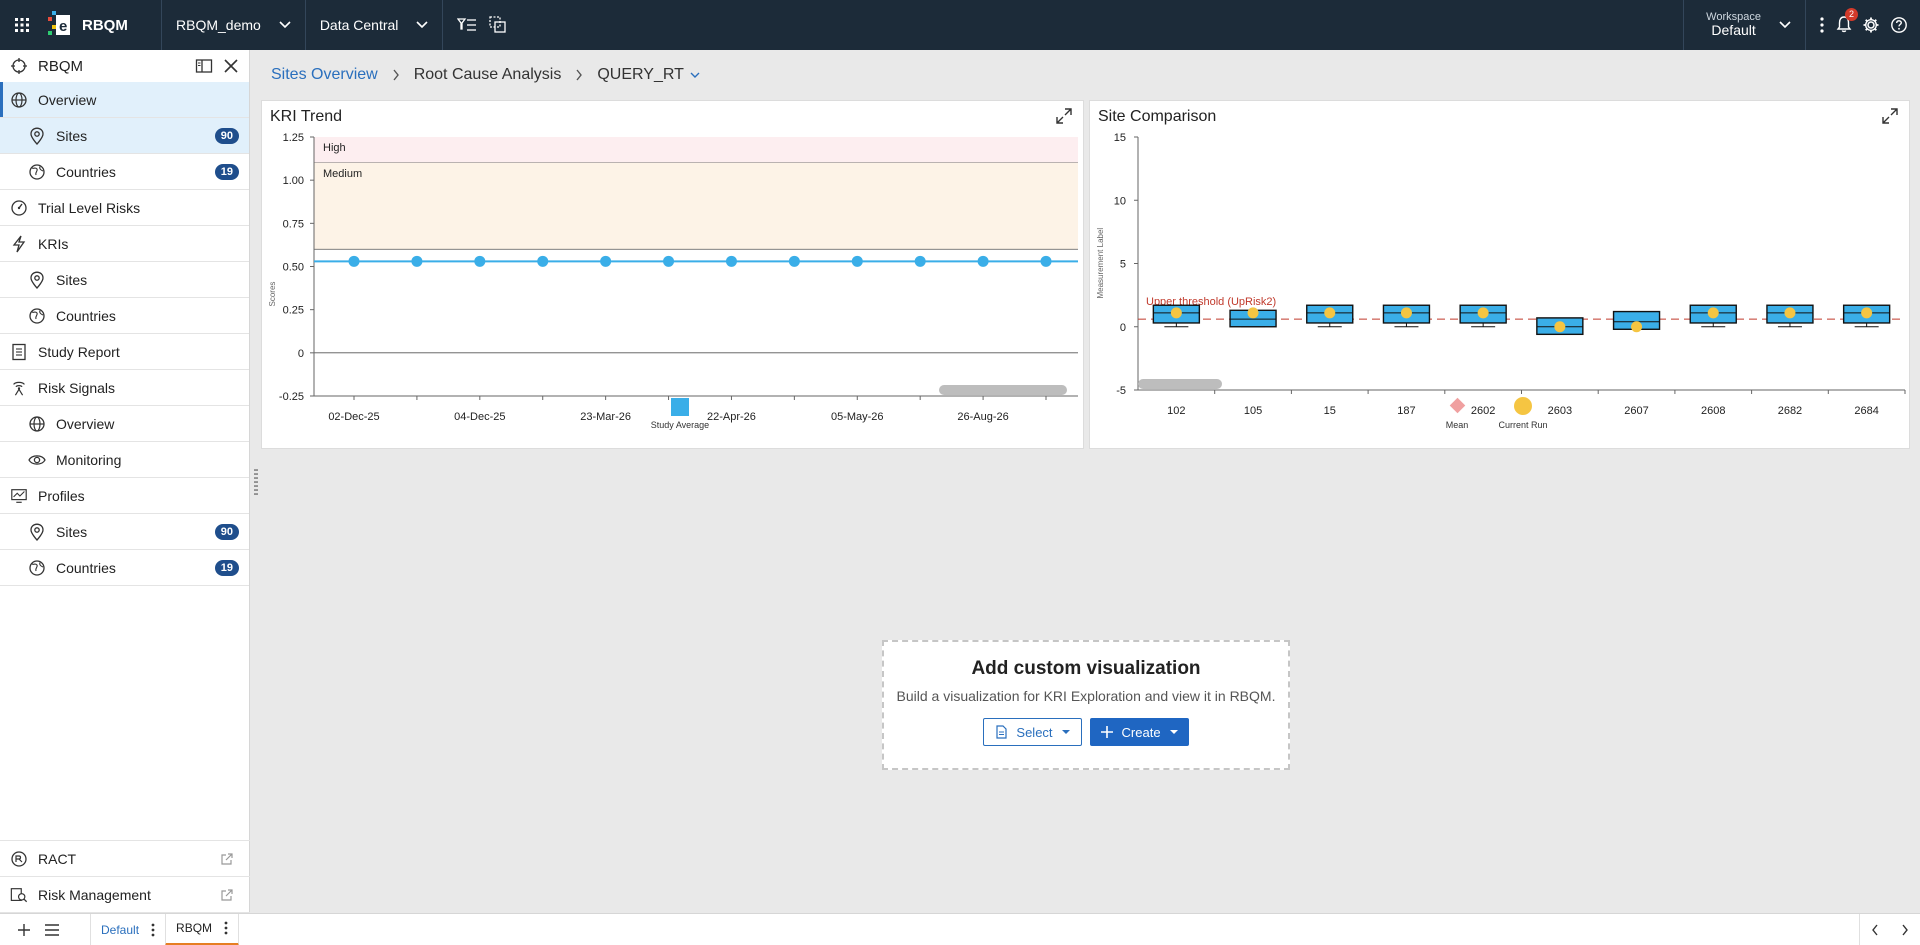  I want to click on sidebar-item-risk-overview: Overview, so click(124, 424).